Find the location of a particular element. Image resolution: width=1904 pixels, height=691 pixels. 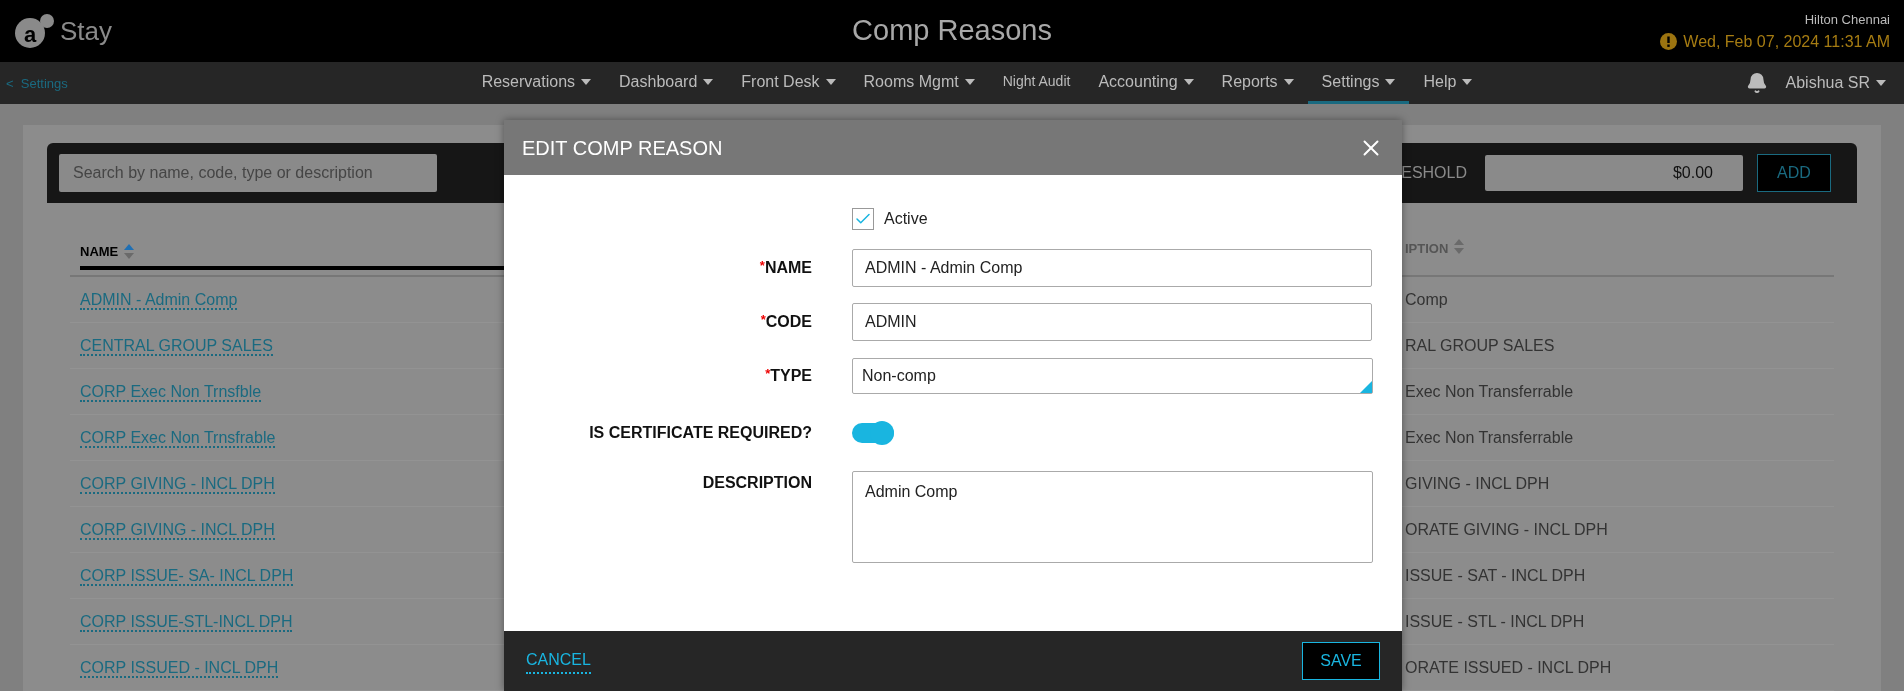

nav-item: Accounting is located at coordinates (1146, 83).